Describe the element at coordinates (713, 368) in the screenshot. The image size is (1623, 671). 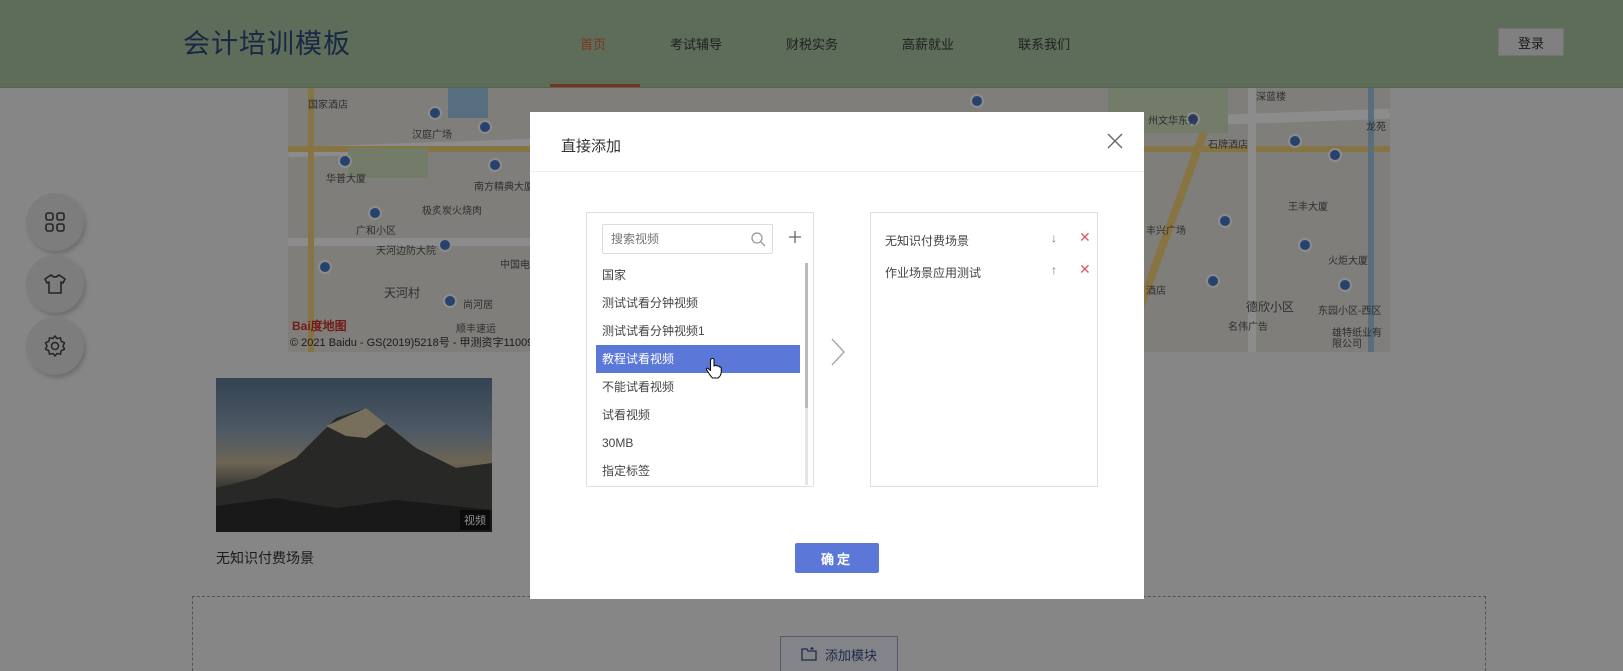
I see `hand-cursor-icon` at that location.